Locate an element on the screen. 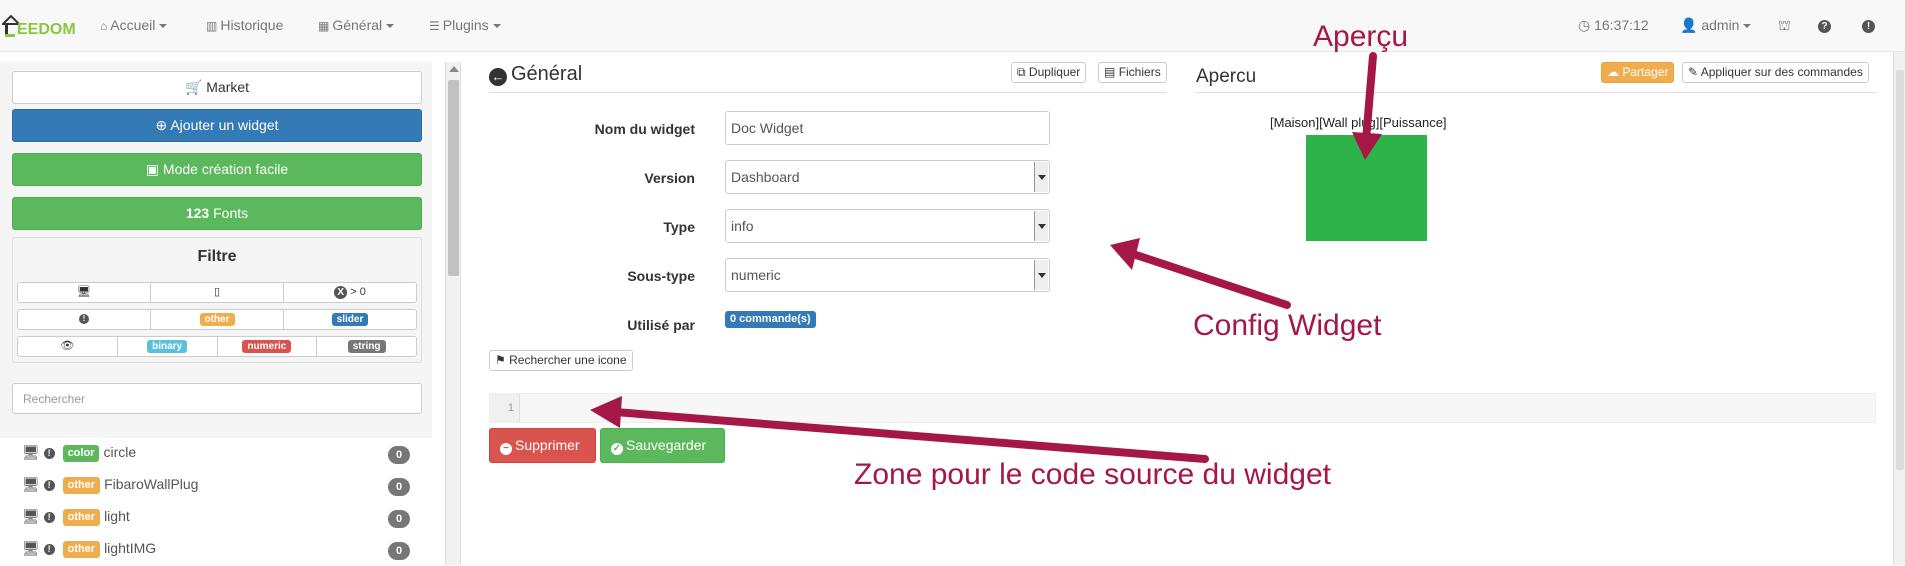 The image size is (1905, 566). x-icon: X is located at coordinates (341, 292).